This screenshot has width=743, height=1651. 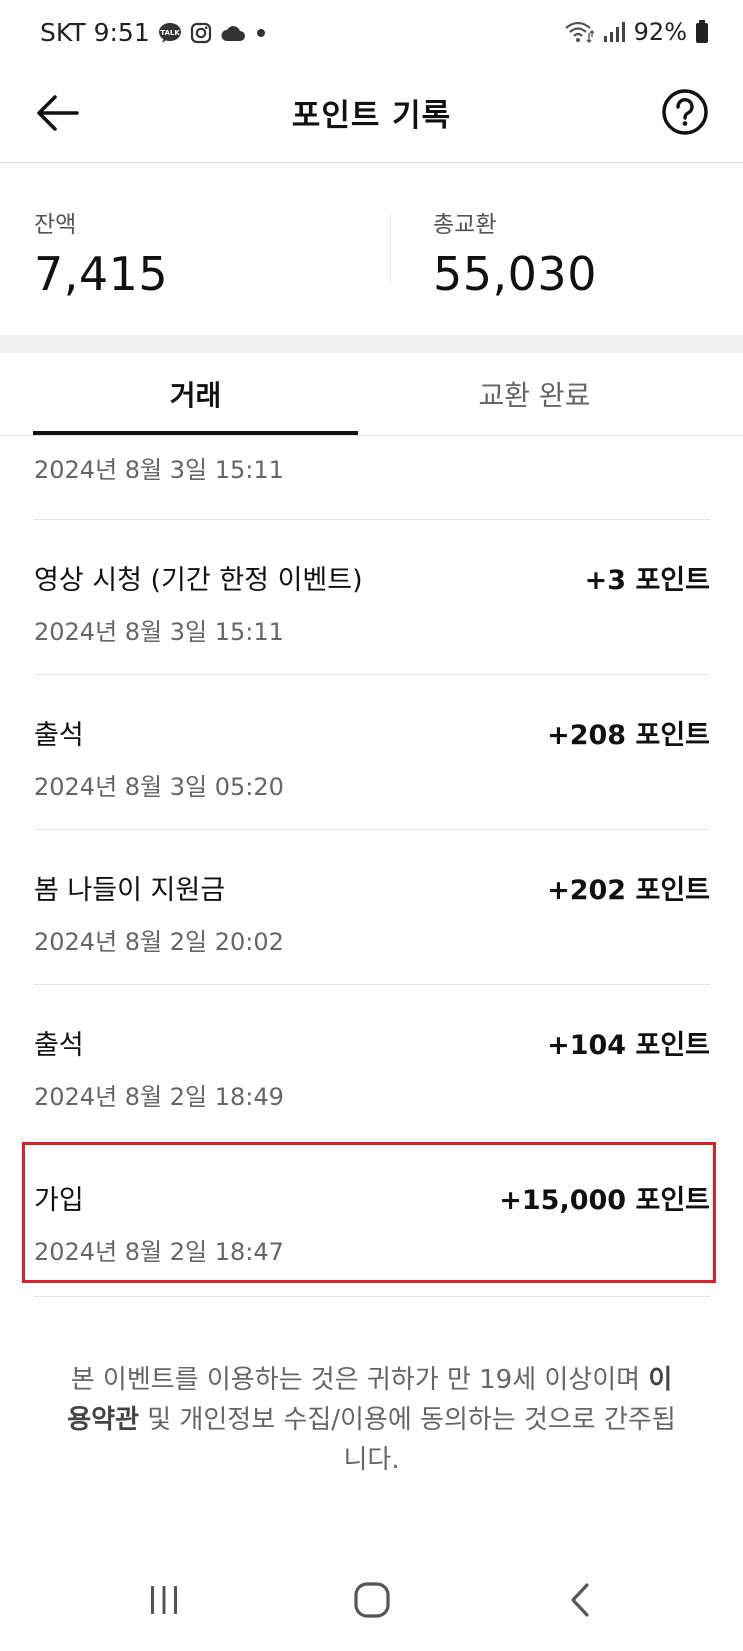 I want to click on transaction-points: +3 포인트, so click(x=647, y=580).